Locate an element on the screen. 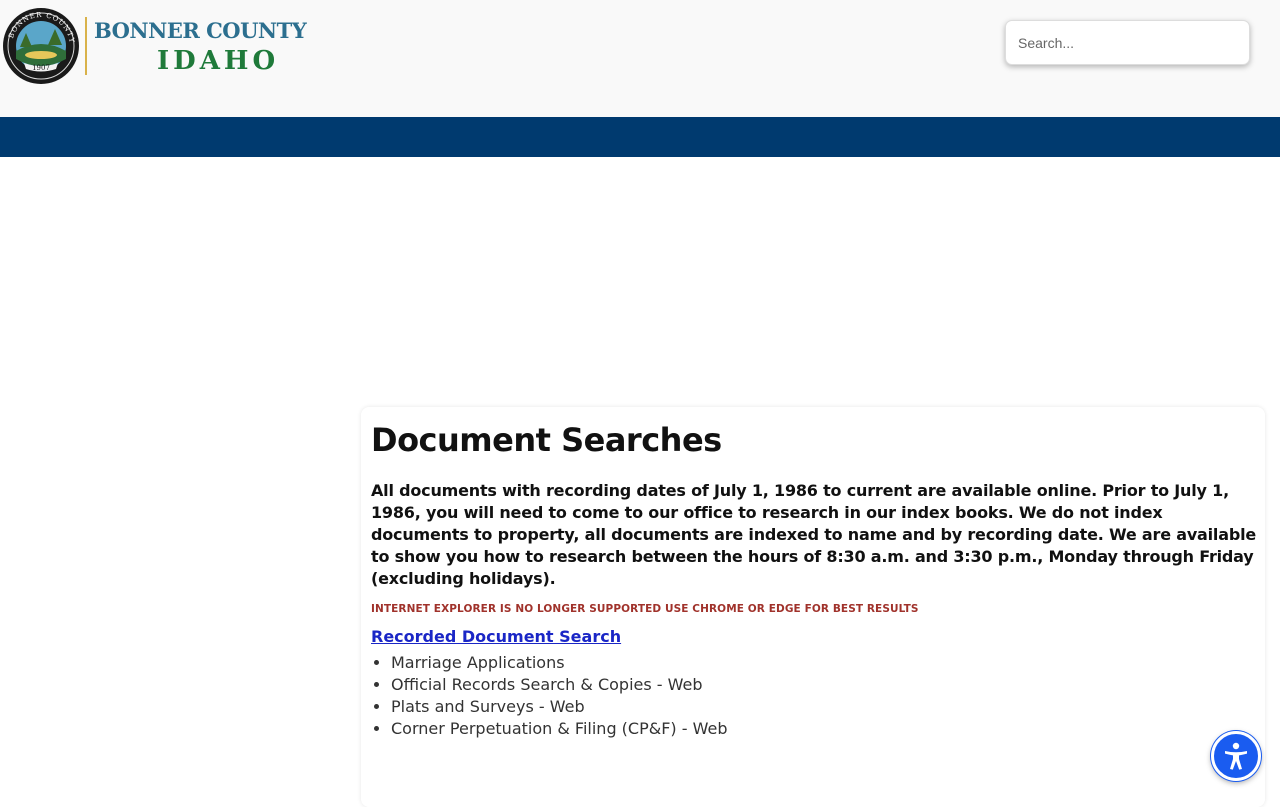 The image size is (1280, 807). search-box is located at coordinates (1127, 42).